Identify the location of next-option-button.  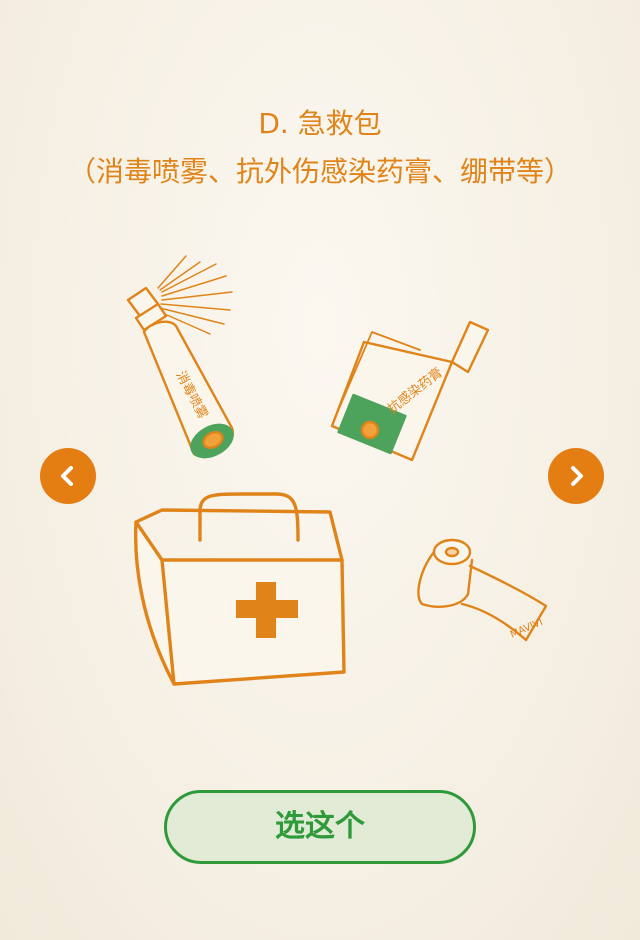
(576, 476).